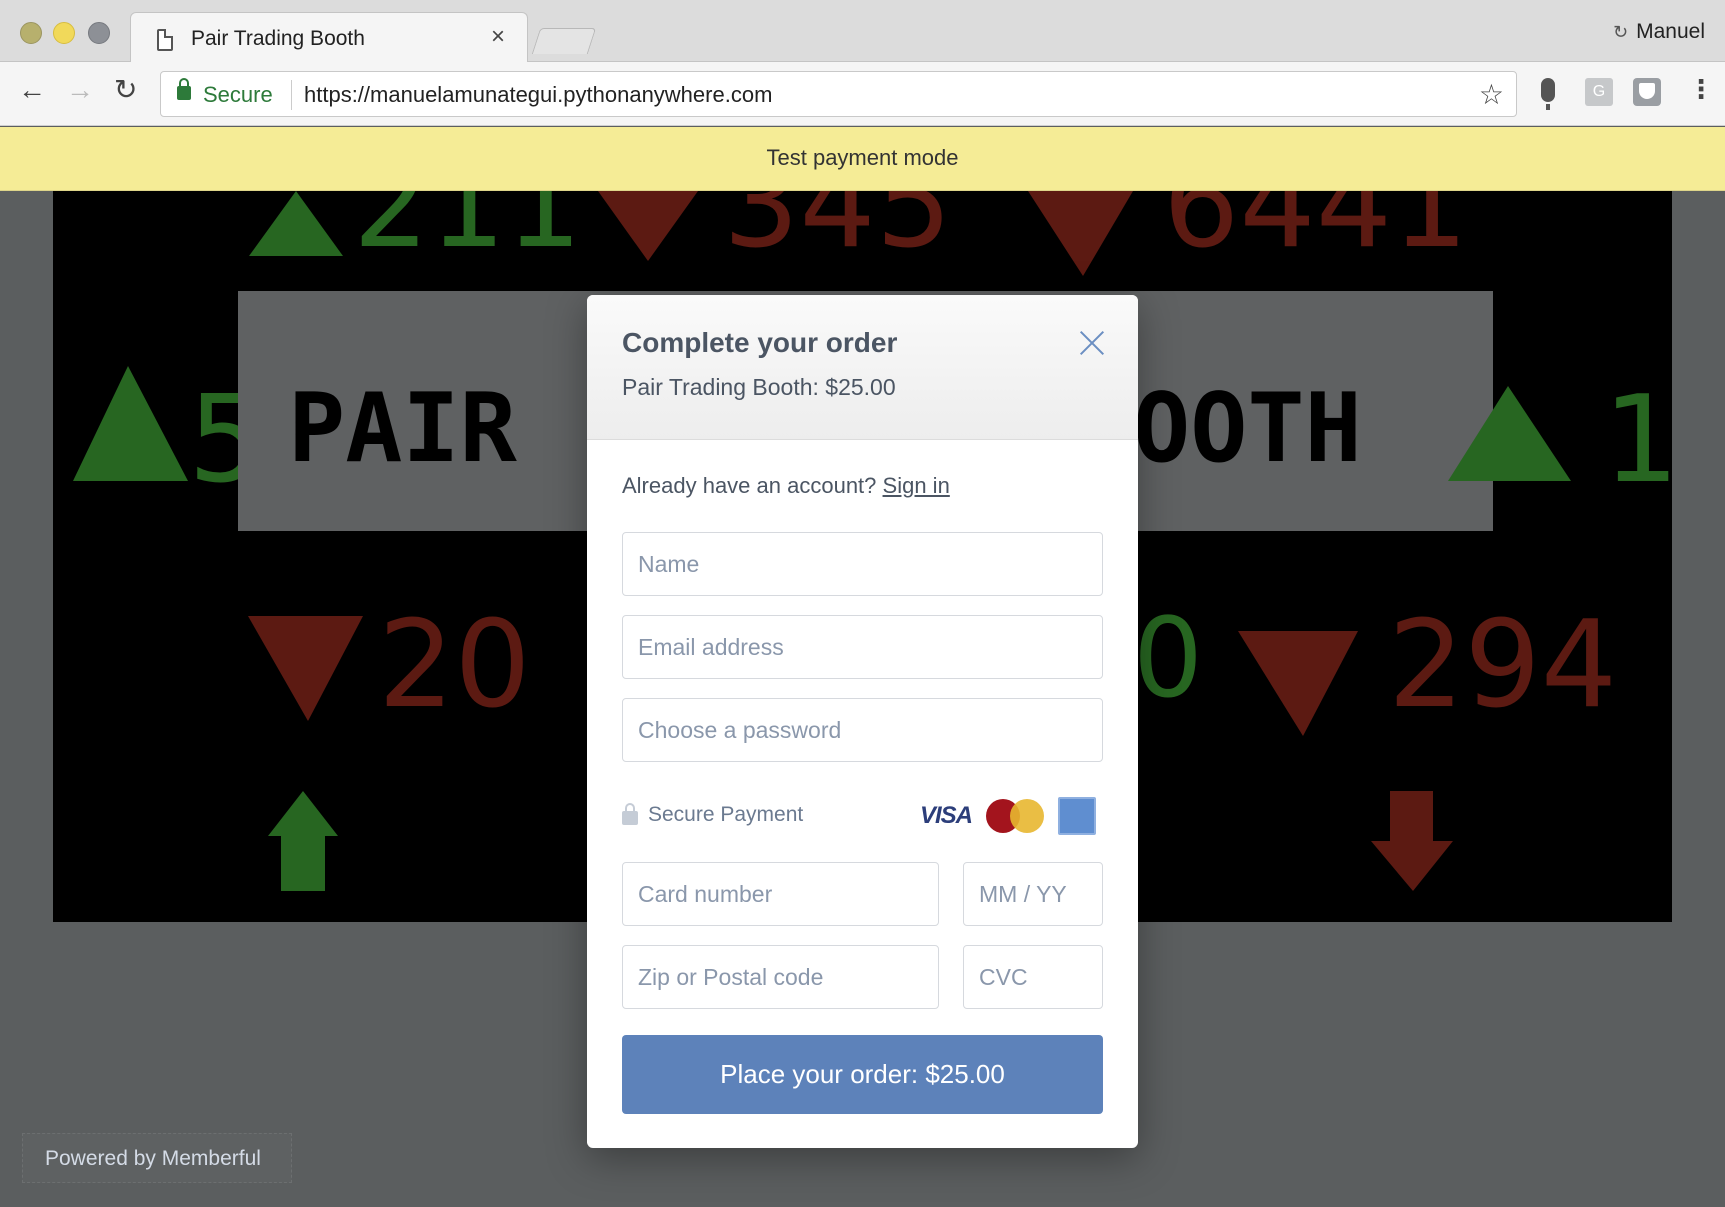 The width and height of the screenshot is (1725, 1207). I want to click on card-number-field, so click(780, 894).